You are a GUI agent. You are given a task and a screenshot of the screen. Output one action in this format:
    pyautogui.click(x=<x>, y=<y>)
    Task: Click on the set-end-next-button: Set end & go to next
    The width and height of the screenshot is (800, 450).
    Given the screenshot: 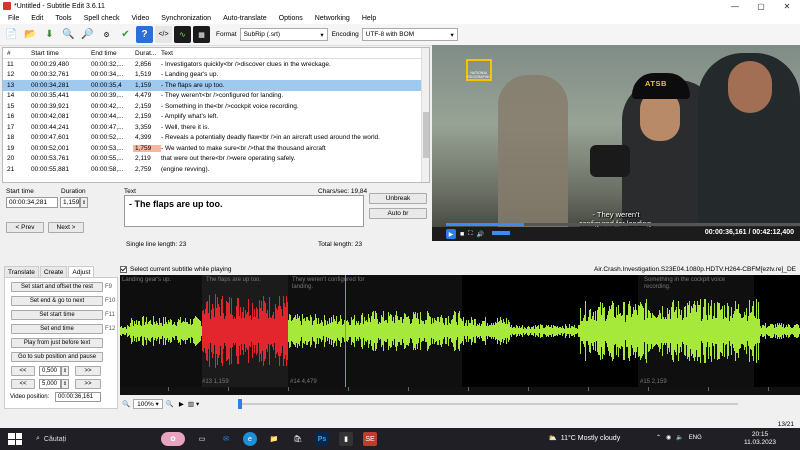 What is the action you would take?
    pyautogui.click(x=57, y=301)
    